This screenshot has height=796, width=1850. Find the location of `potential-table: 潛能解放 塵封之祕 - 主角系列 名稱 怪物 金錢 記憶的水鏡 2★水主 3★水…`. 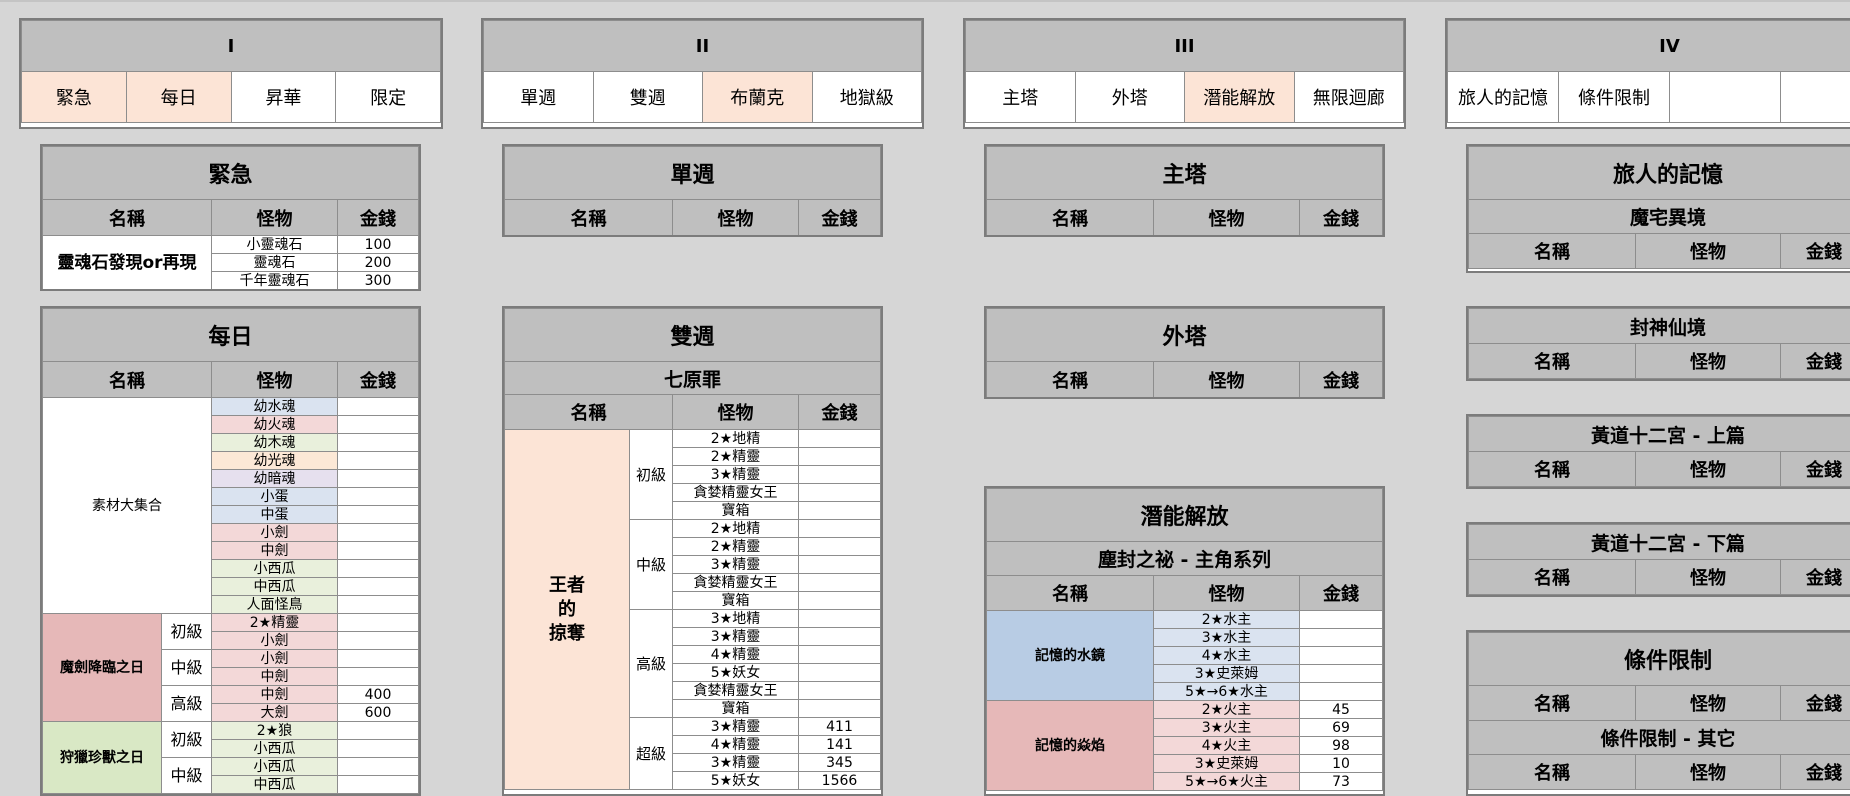

potential-table: 潛能解放 塵封之祕 - 主角系列 名稱 怪物 金錢 記憶的水鏡 2★水主 3★水… is located at coordinates (1184, 641).